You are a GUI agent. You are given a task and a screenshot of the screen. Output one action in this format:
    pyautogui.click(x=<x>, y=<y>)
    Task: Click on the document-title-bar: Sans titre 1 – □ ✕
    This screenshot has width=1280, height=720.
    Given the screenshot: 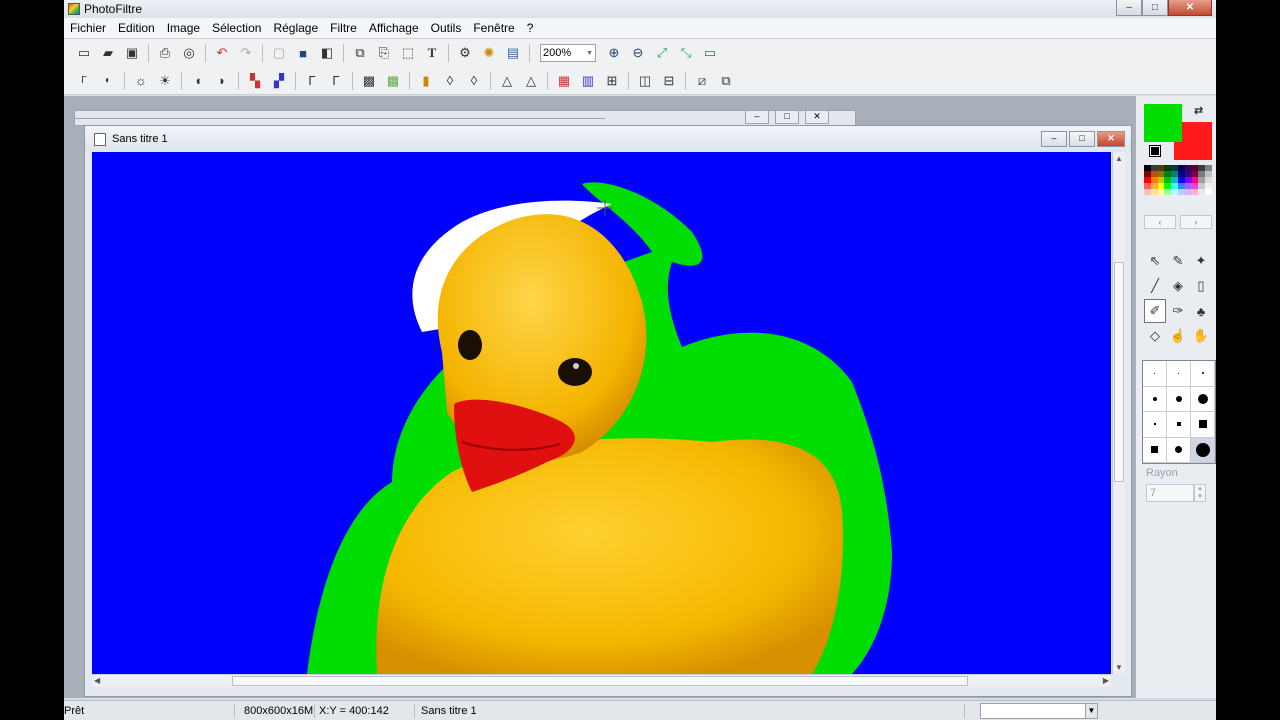 What is the action you would take?
    pyautogui.click(x=608, y=139)
    